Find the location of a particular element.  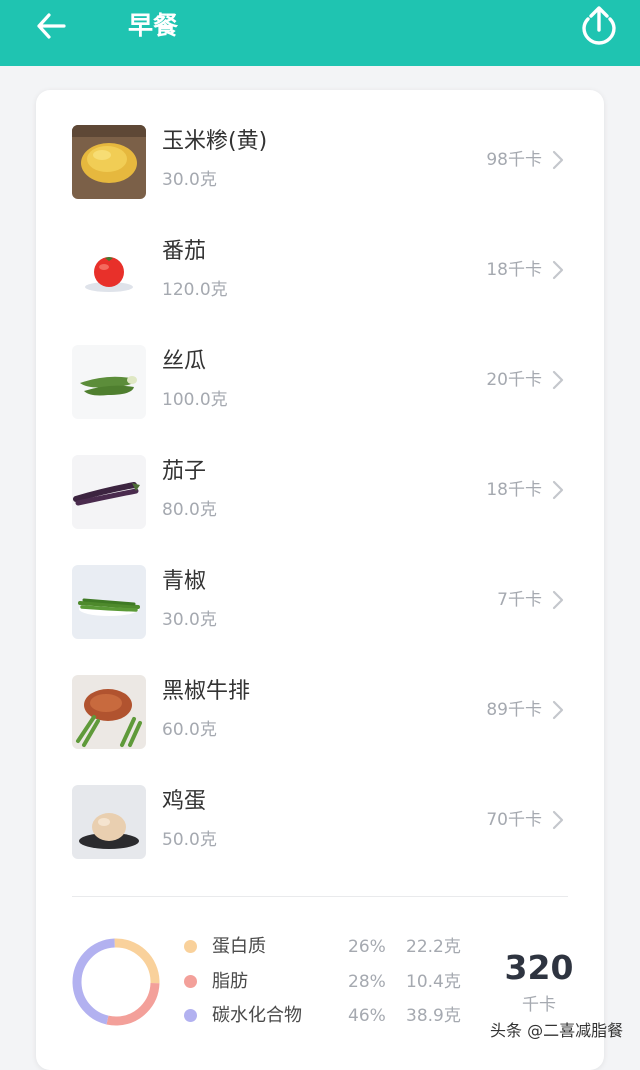

food-calories: 89千卡 is located at coordinates (514, 710).